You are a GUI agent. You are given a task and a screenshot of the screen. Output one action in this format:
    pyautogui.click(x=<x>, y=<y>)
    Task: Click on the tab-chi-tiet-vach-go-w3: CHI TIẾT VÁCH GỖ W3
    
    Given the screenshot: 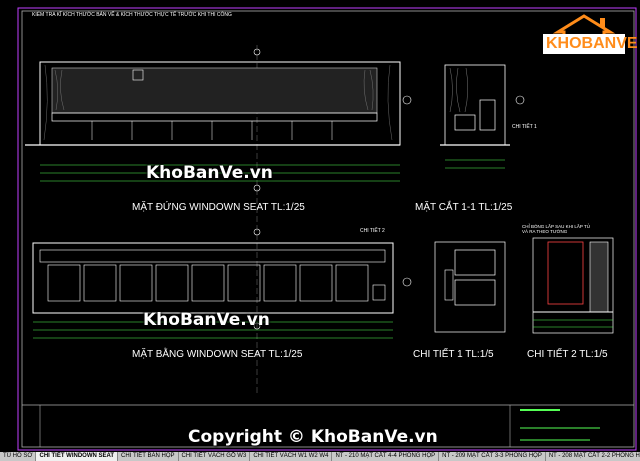 What is the action you would take?
    pyautogui.click(x=215, y=456)
    